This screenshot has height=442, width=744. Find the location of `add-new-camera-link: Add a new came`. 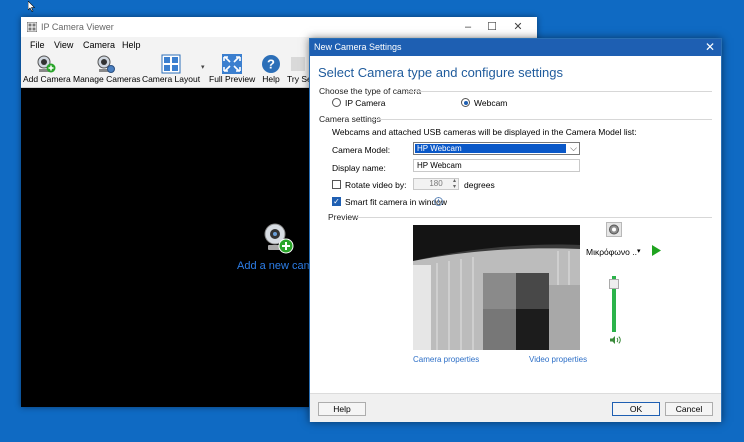

add-new-camera-link: Add a new came is located at coordinates (278, 266).